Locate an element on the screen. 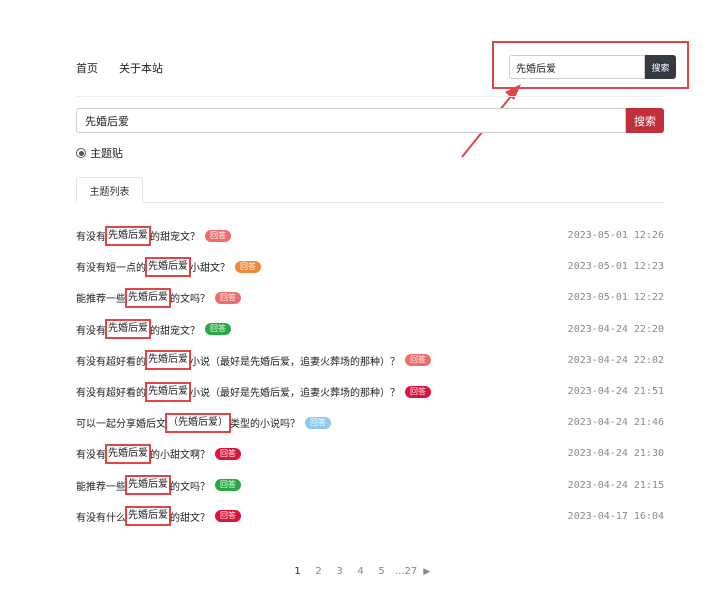  topic-title-suffix: 的甜文？ is located at coordinates (190, 518).